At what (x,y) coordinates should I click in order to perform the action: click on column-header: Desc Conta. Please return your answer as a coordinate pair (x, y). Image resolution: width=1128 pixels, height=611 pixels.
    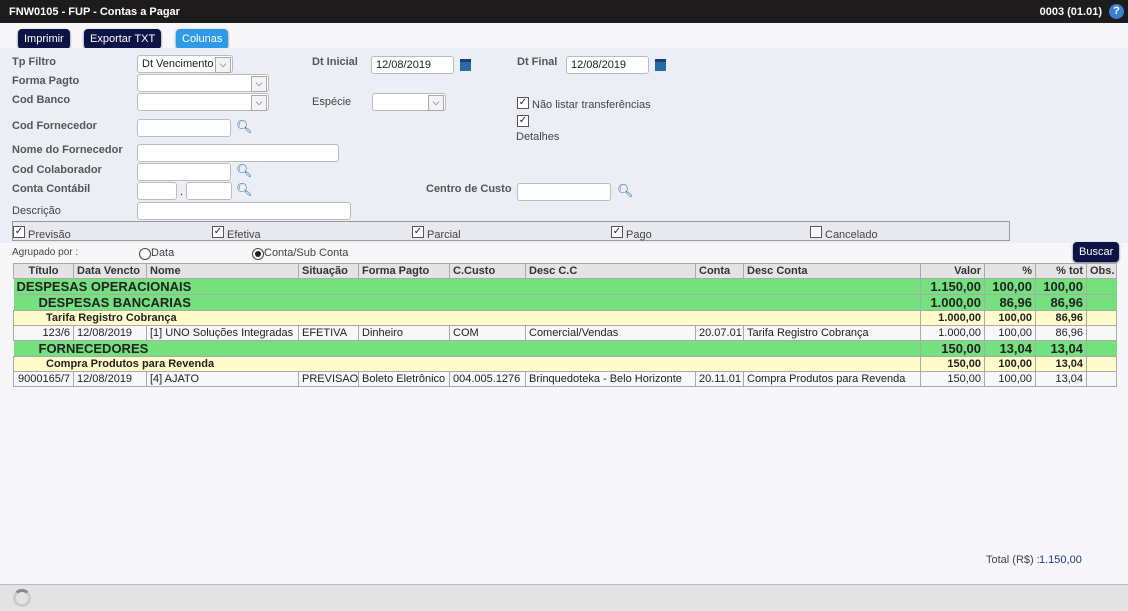
    Looking at the image, I should click on (832, 271).